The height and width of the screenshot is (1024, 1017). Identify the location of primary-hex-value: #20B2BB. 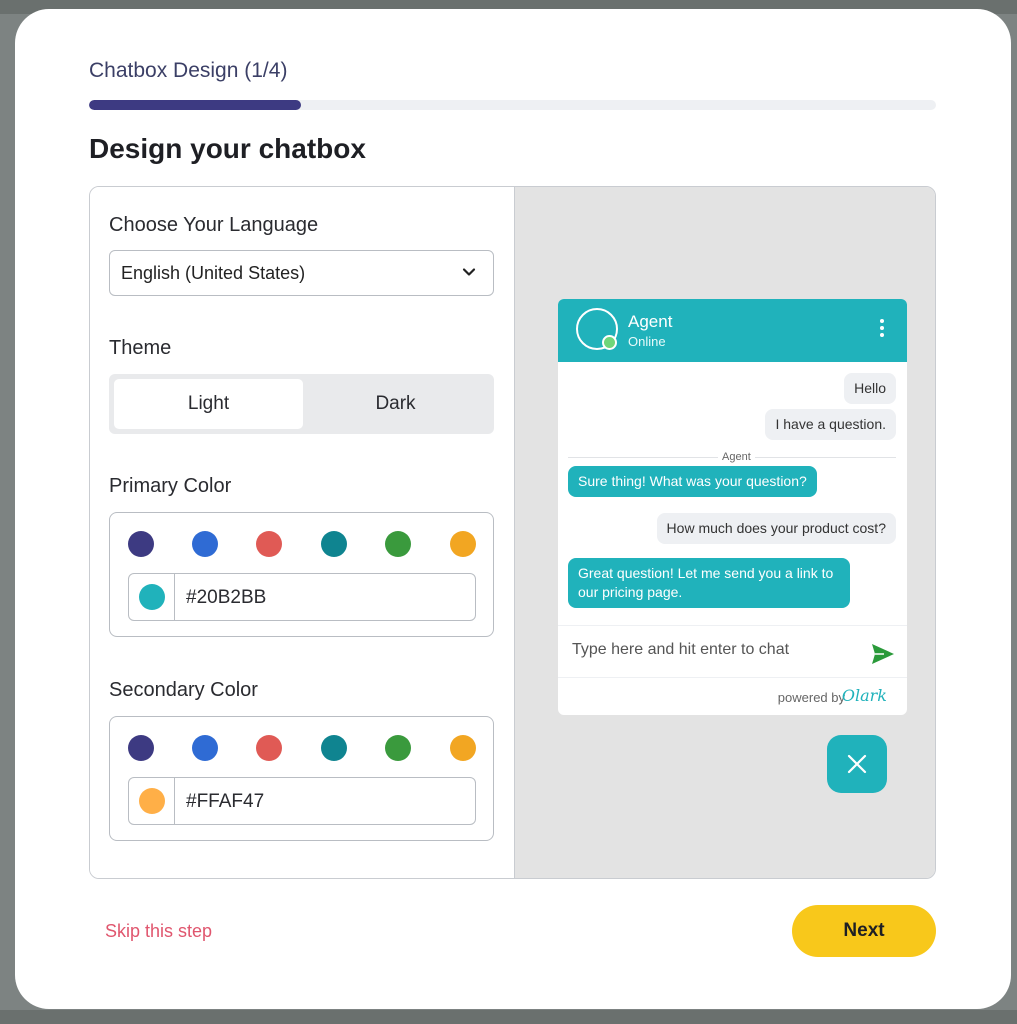
(226, 597).